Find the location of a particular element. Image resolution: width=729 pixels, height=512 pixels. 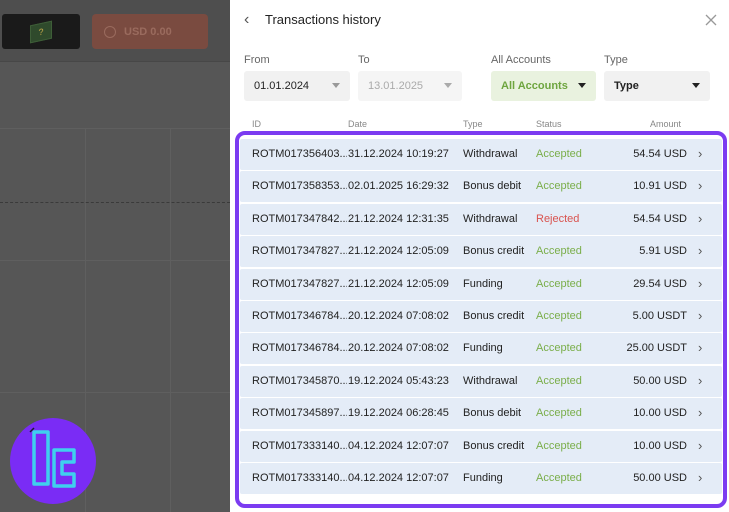

type-select: Type is located at coordinates (657, 86).